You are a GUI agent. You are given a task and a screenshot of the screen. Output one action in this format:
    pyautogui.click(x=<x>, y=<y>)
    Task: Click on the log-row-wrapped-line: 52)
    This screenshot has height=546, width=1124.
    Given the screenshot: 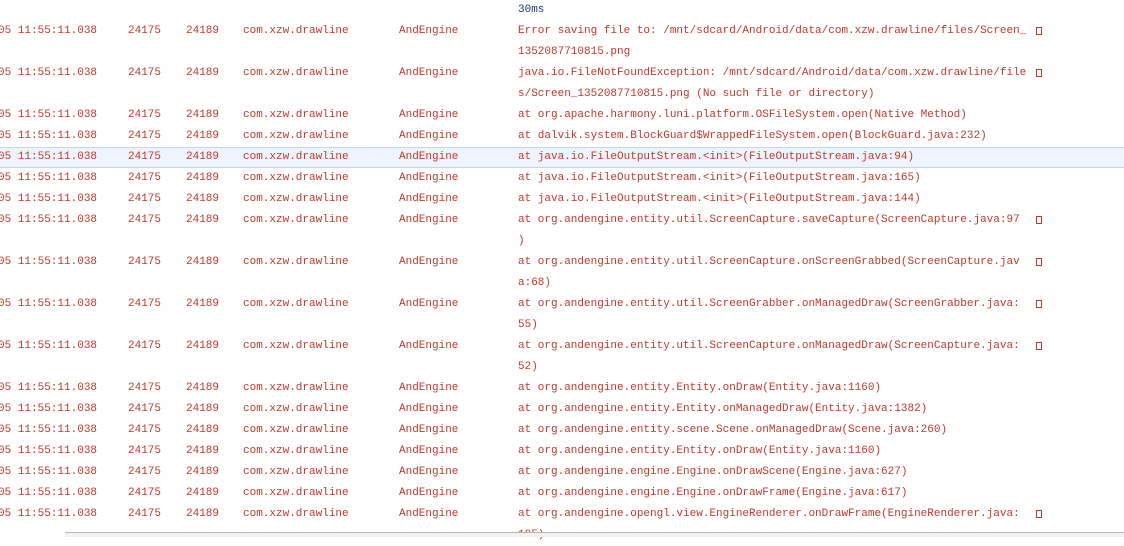 What is the action you would take?
    pyautogui.click(x=562, y=367)
    